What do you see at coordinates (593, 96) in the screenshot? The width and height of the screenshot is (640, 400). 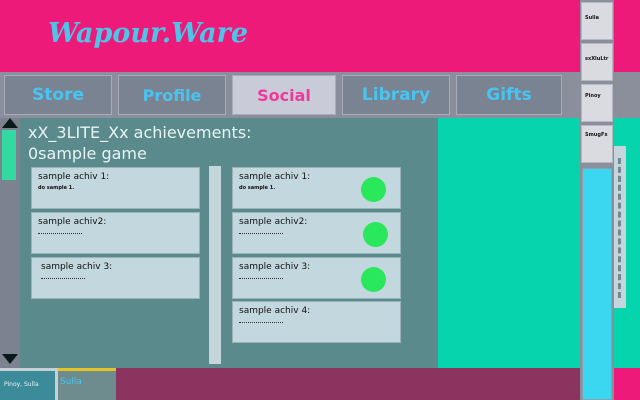 I see `friend-name: Pinoy` at bounding box center [593, 96].